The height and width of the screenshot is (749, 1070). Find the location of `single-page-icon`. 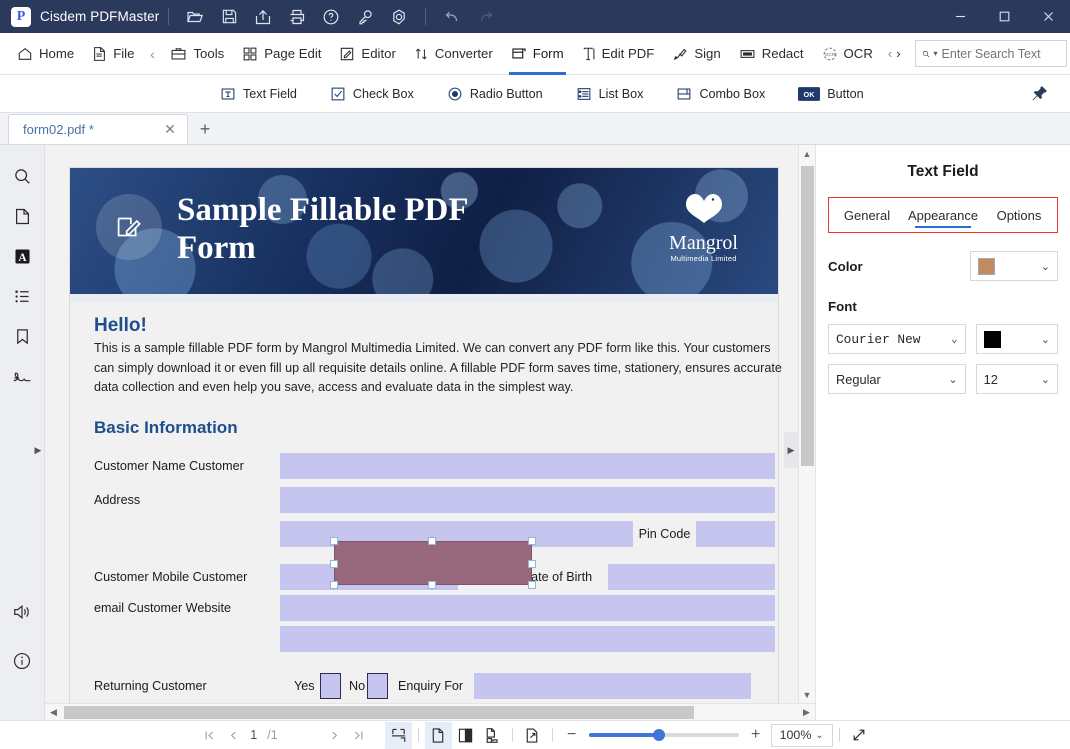

single-page-icon is located at coordinates (438, 735).